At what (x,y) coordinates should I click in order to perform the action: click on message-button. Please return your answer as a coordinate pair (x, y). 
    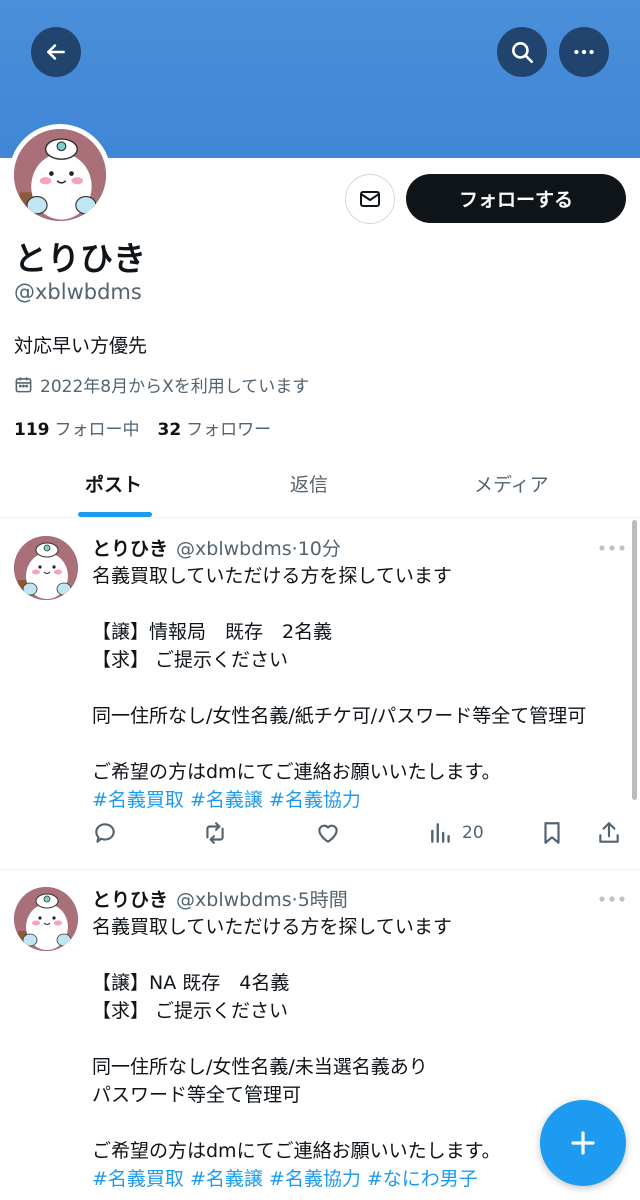
    Looking at the image, I should click on (370, 199).